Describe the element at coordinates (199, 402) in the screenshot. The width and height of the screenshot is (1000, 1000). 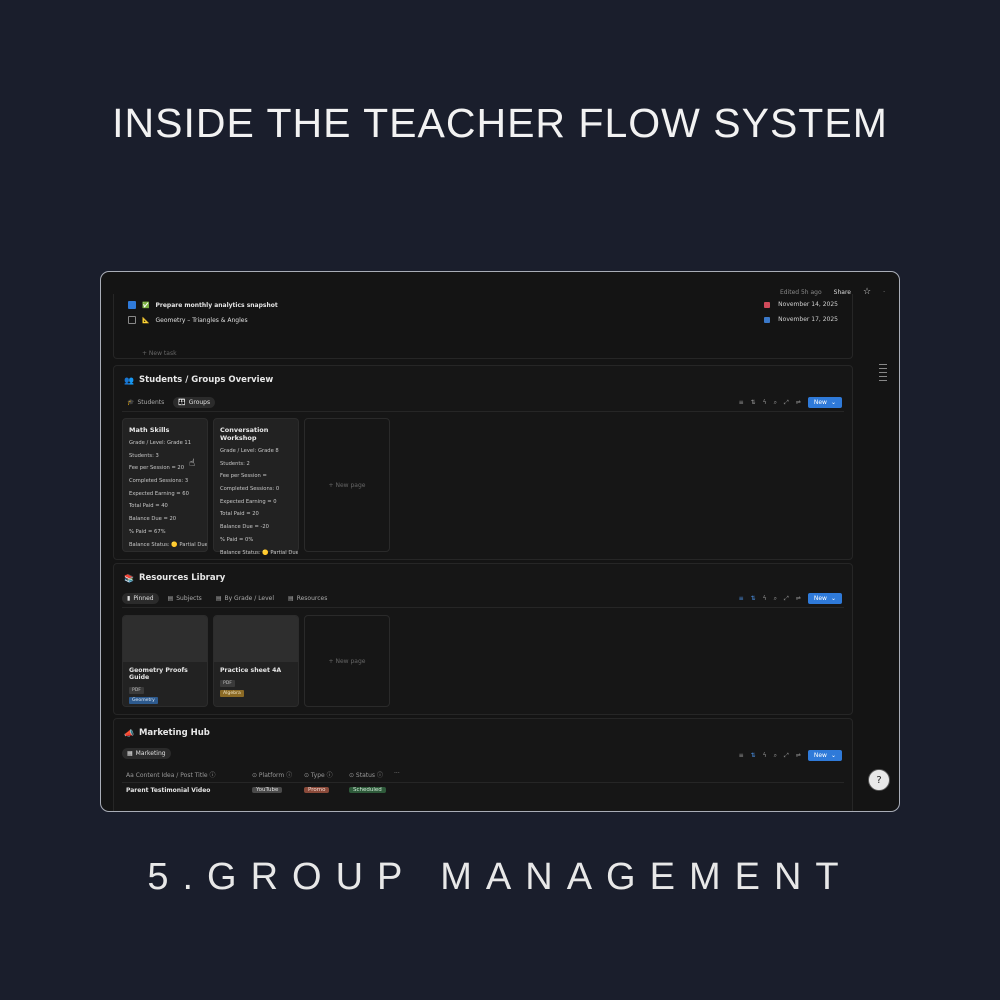
I see `tab-label: Groups` at that location.